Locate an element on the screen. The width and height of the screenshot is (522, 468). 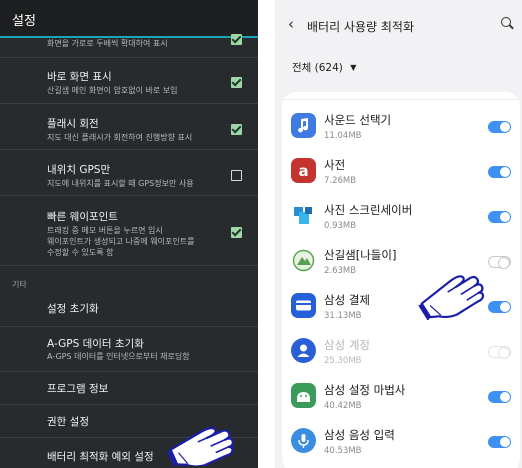
sangilsaem-icon is located at coordinates (303, 260).